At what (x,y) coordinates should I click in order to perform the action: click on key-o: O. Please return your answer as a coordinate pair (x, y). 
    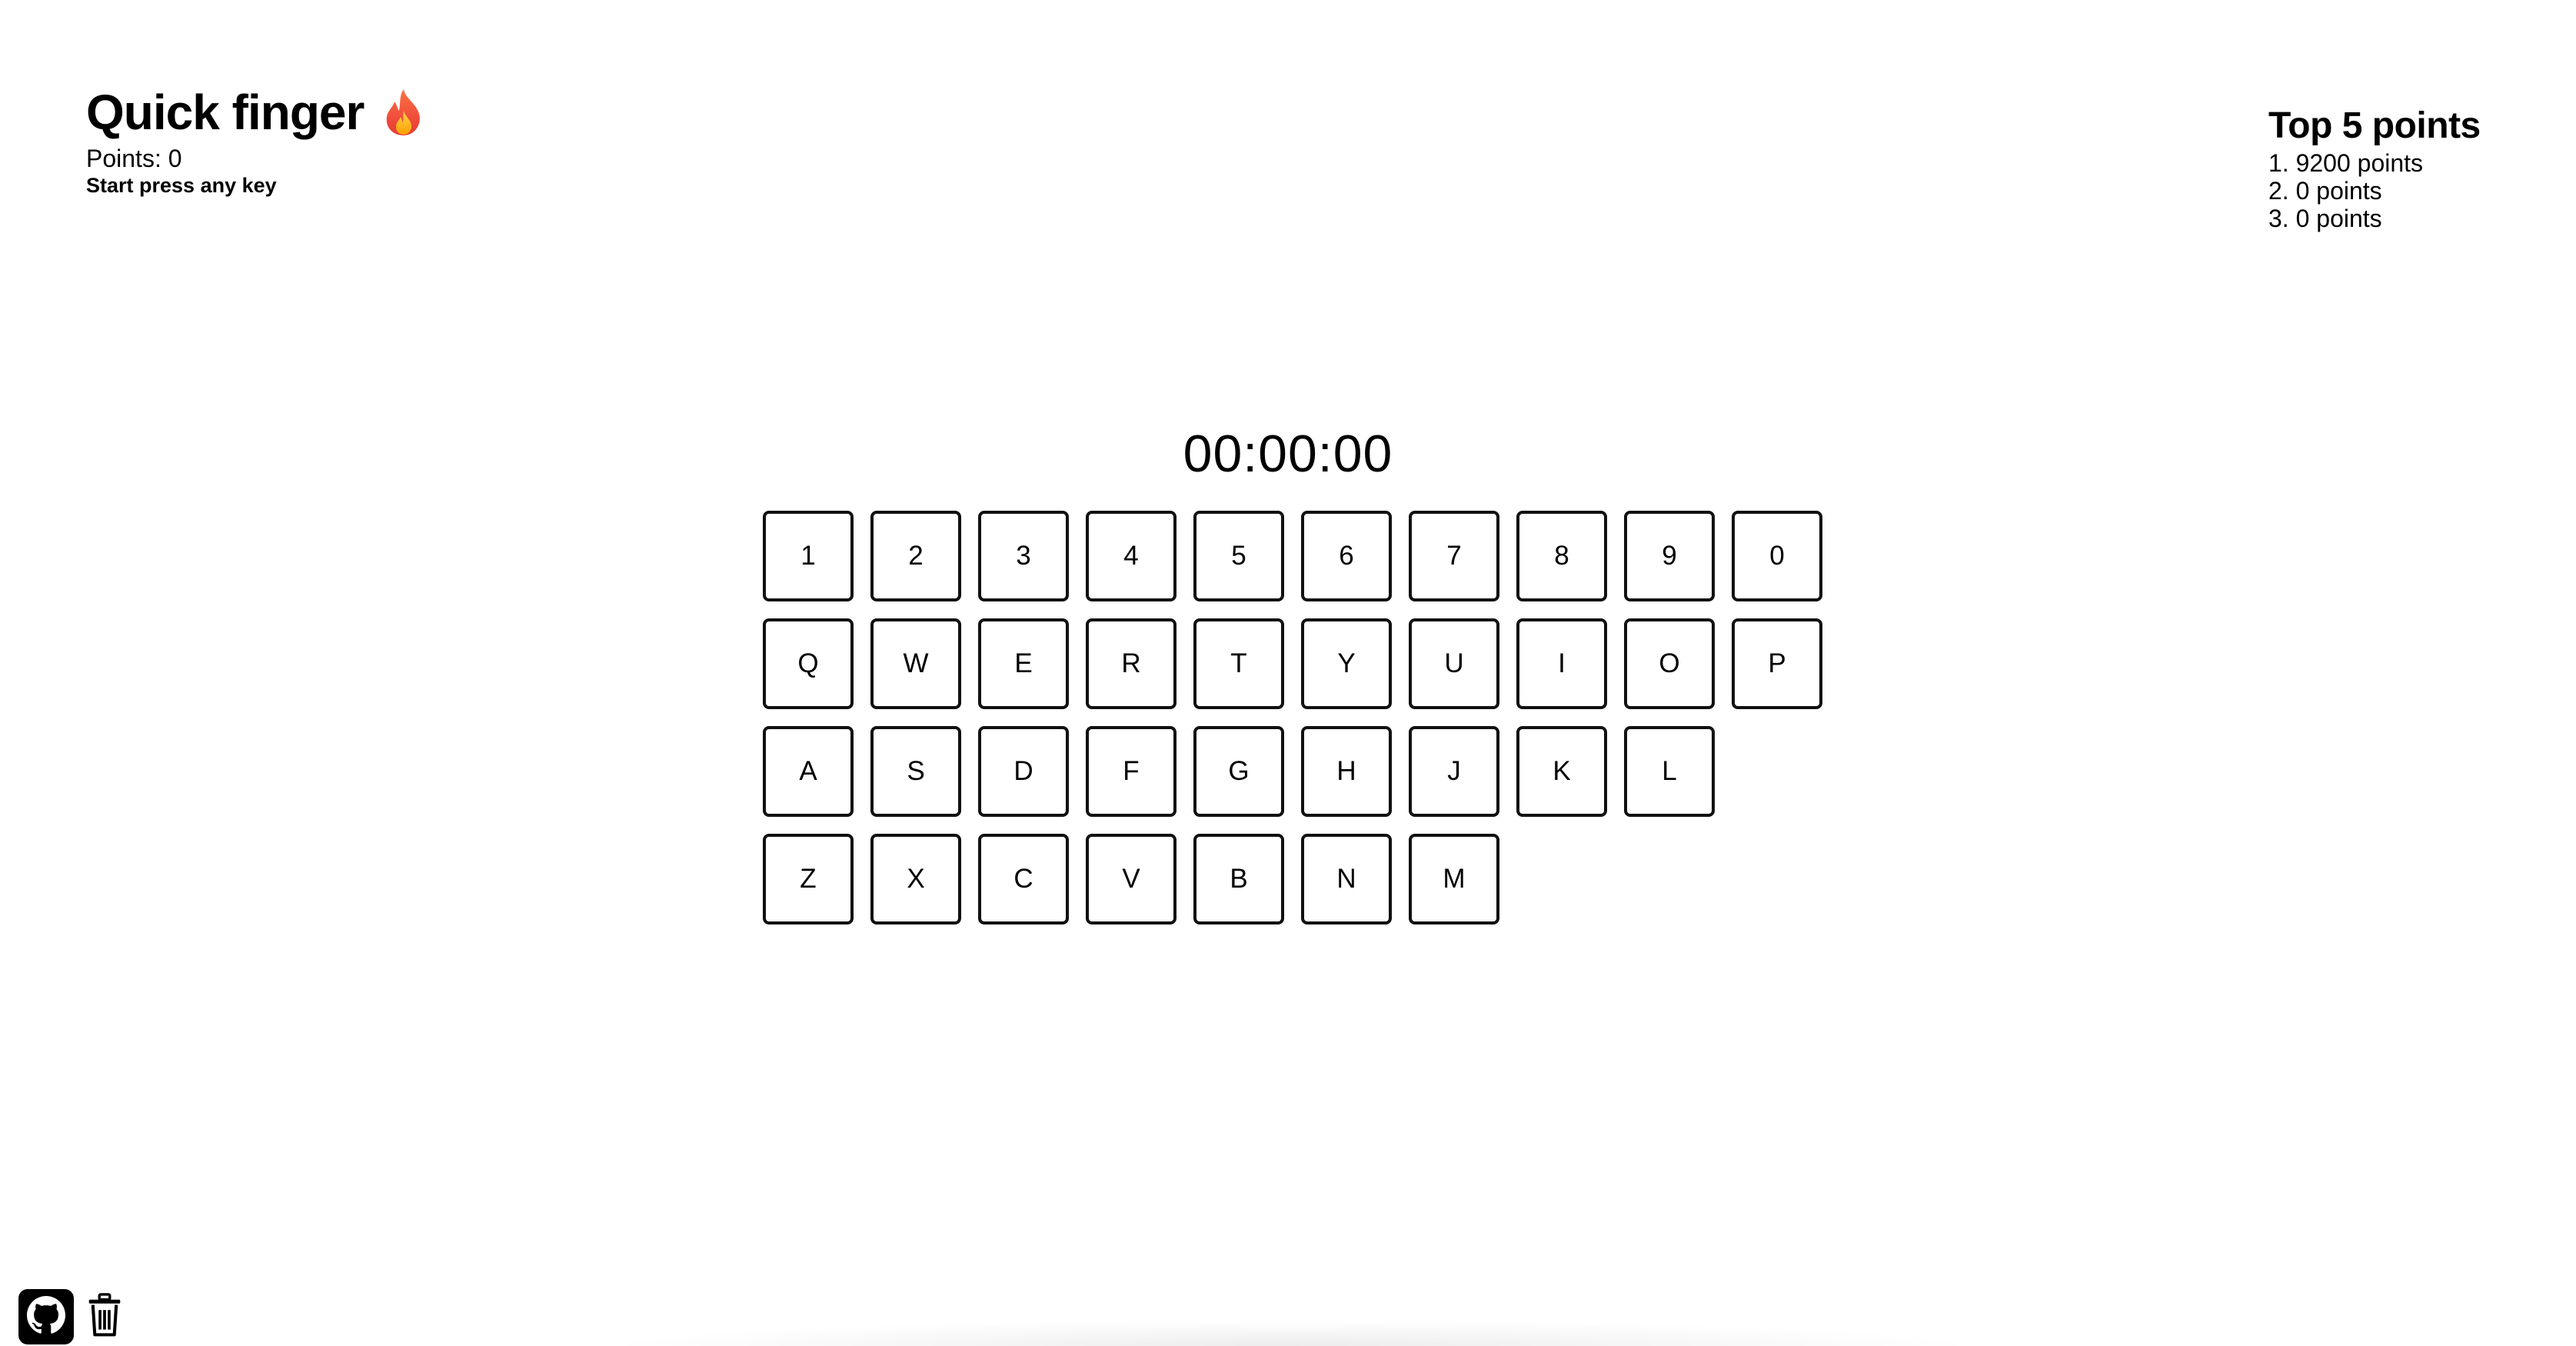
    Looking at the image, I should click on (1669, 663).